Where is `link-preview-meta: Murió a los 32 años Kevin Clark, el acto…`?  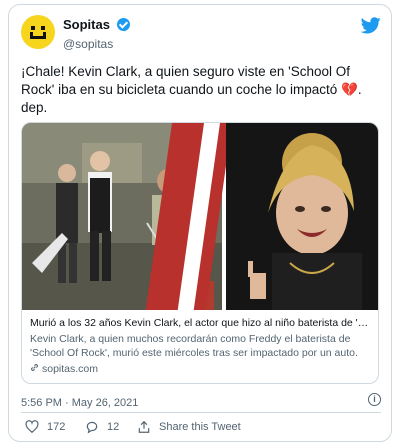 link-preview-meta: Murió a los 32 años Kevin Clark, el acto… is located at coordinates (201, 346).